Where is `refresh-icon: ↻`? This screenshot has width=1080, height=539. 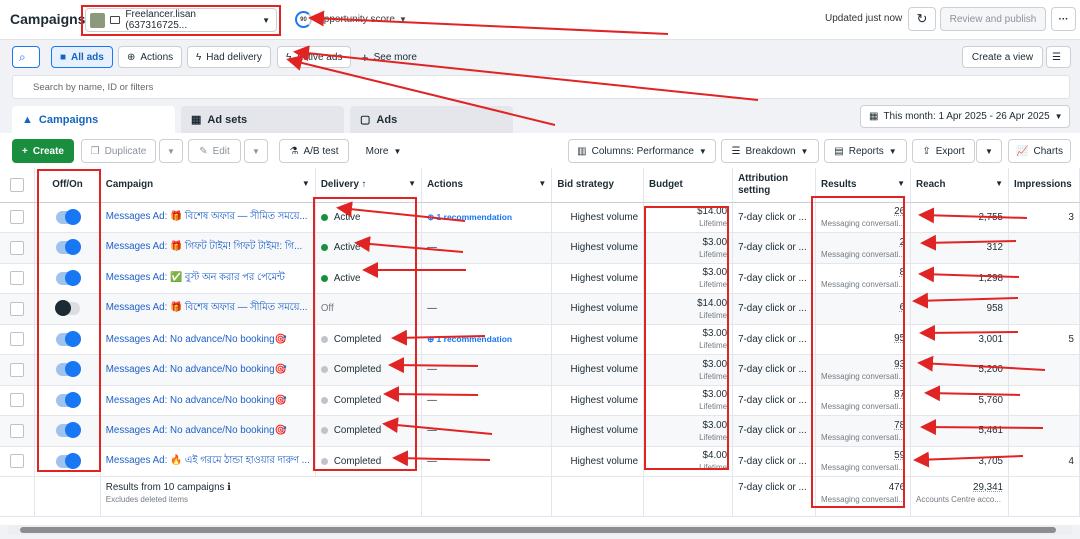
refresh-icon: ↻ is located at coordinates (922, 18).